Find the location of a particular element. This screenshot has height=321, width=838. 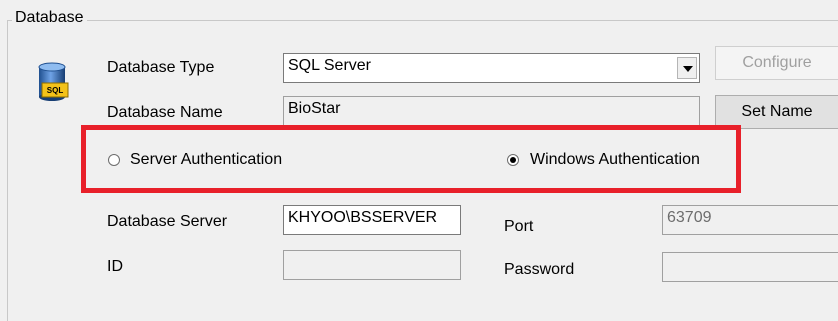

database-server-field: KHYOO\BSSERVER is located at coordinates (372, 220).